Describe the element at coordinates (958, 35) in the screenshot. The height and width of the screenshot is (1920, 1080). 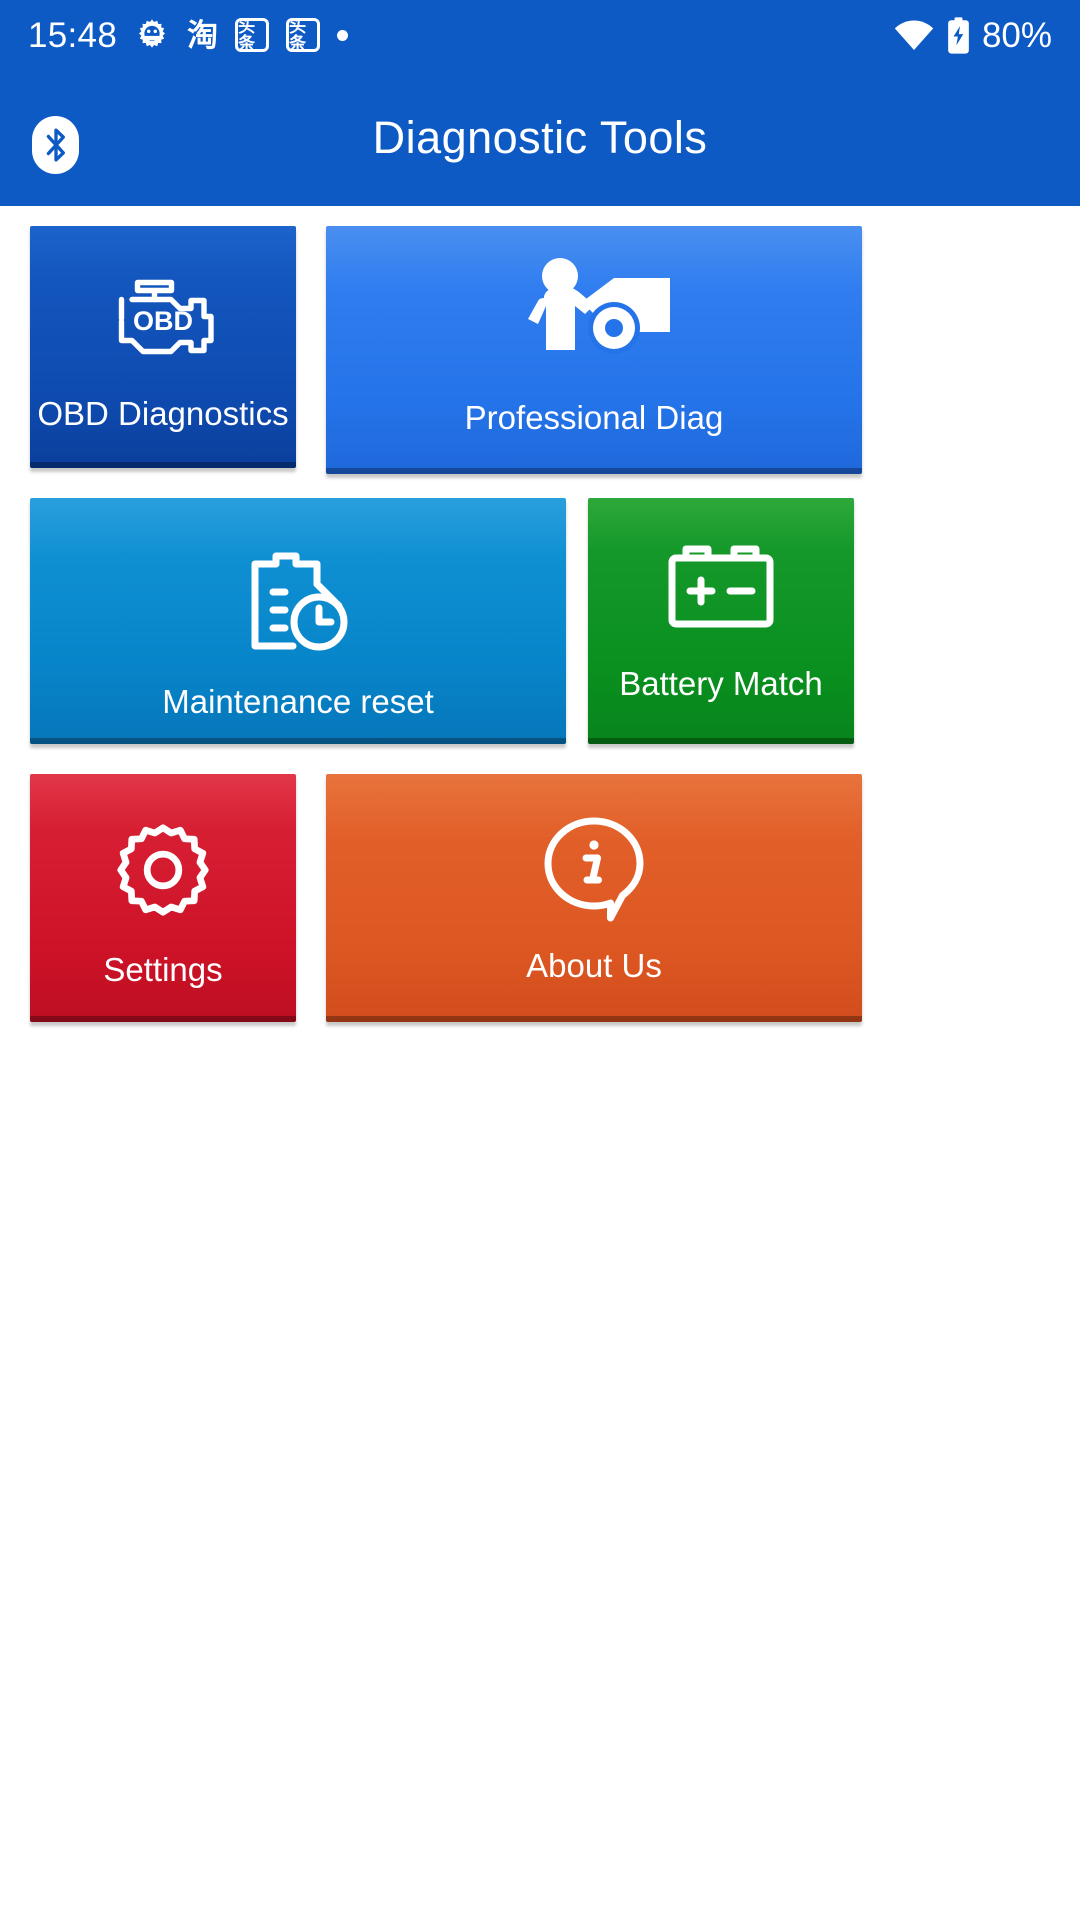
I see `battery-charging-icon` at that location.